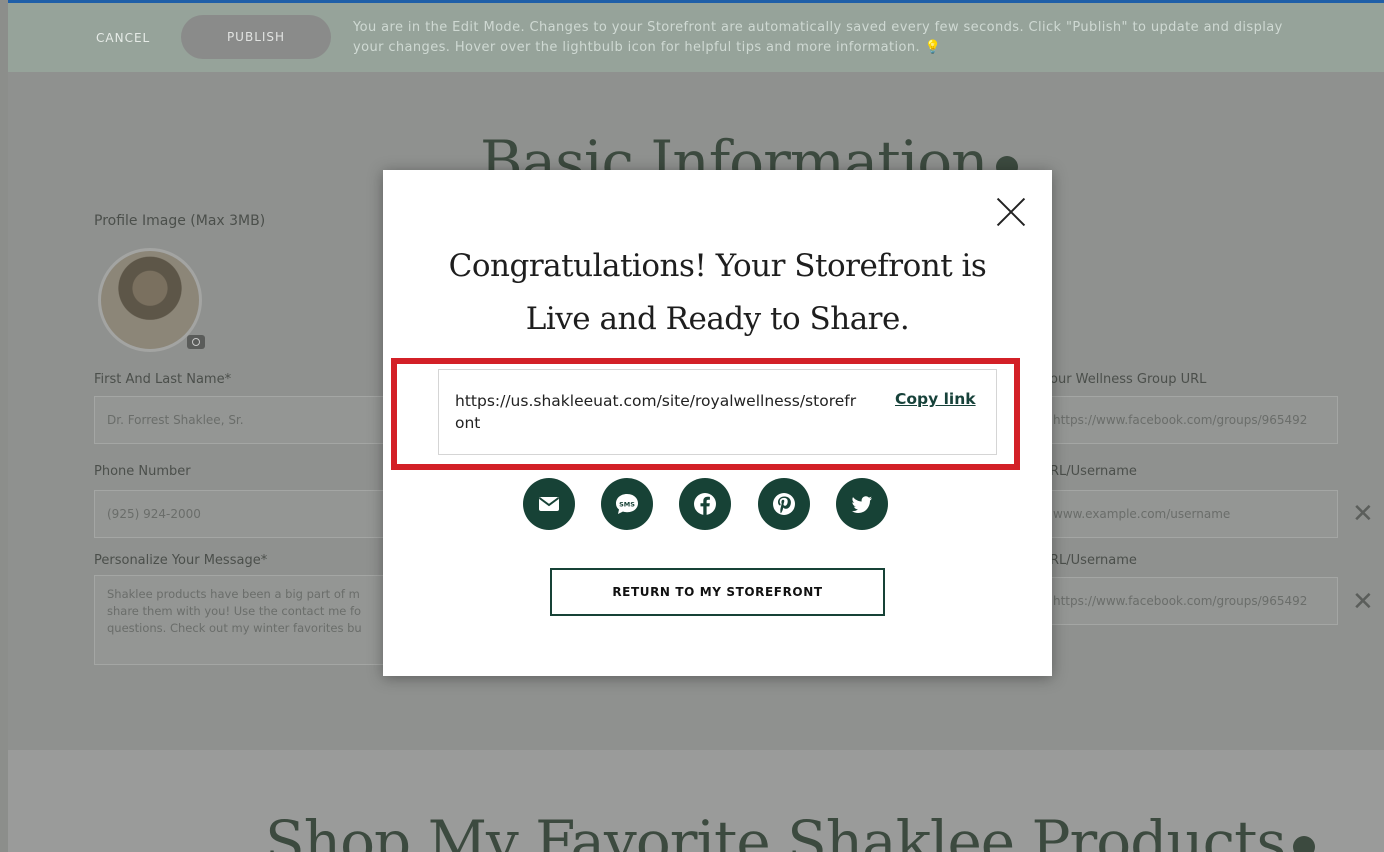 The image size is (1384, 852). Describe the element at coordinates (196, 342) in the screenshot. I see `camera-icon` at that location.